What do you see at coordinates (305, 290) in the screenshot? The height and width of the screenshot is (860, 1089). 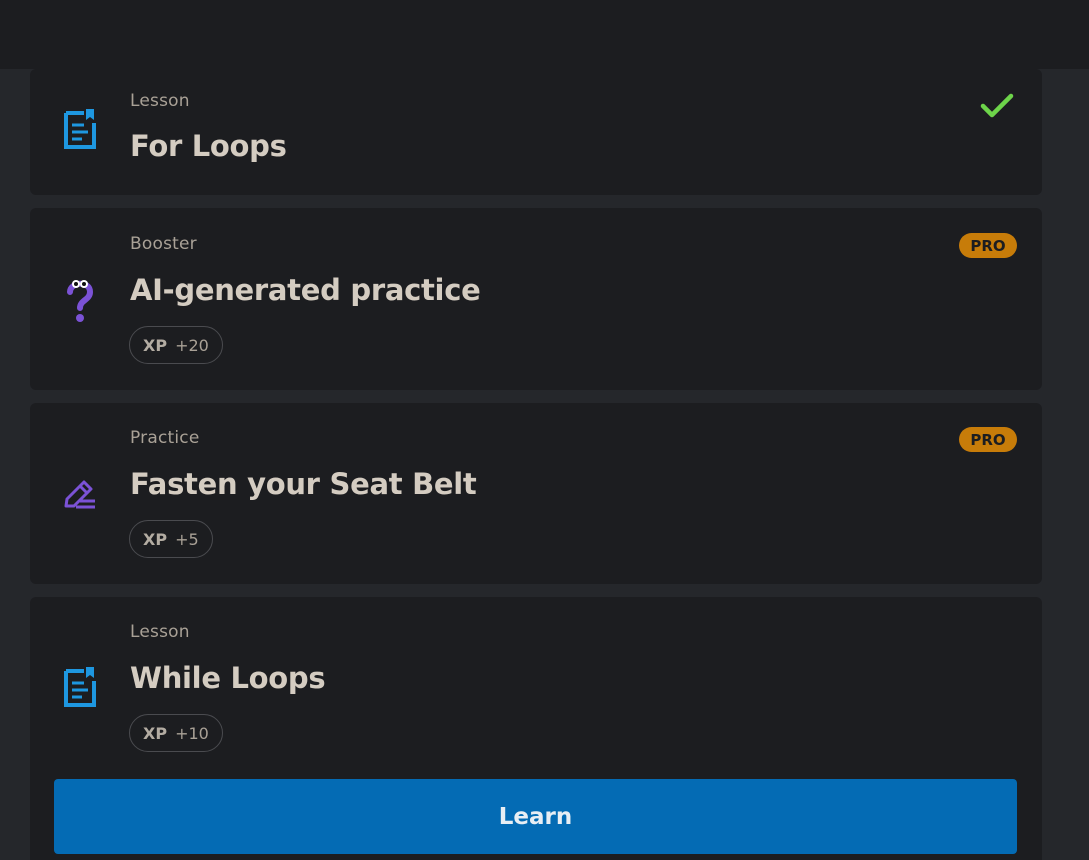 I see `card-title: AI-generated practice` at bounding box center [305, 290].